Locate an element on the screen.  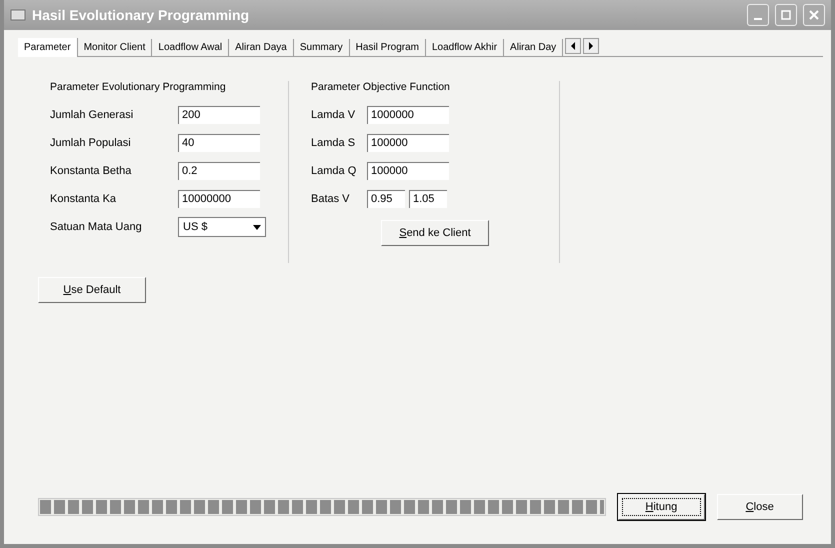
field-label: Konstanta Ka is located at coordinates (84, 199).